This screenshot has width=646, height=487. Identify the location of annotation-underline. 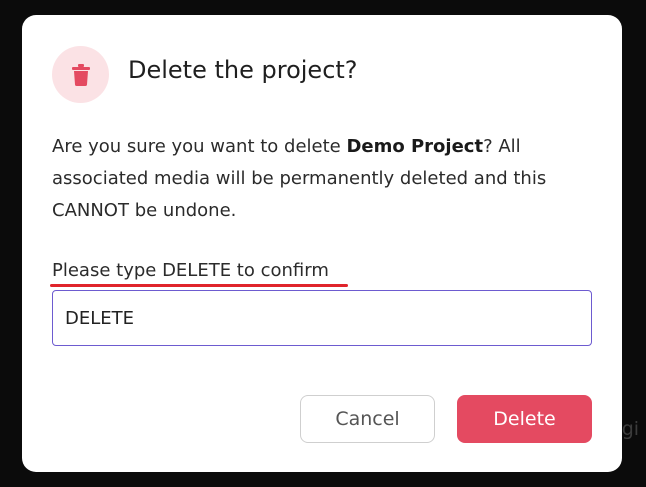
(199, 285).